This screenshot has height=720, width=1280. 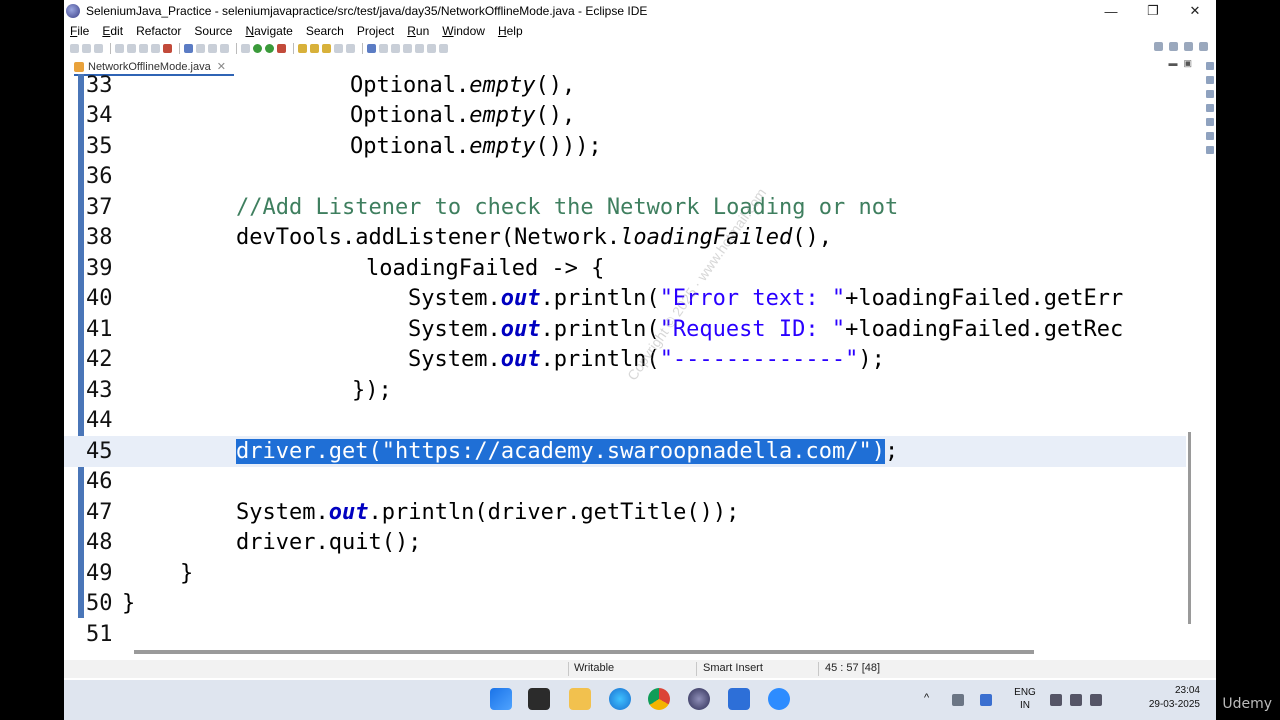 I want to click on windows-start-icon, so click(x=501, y=699).